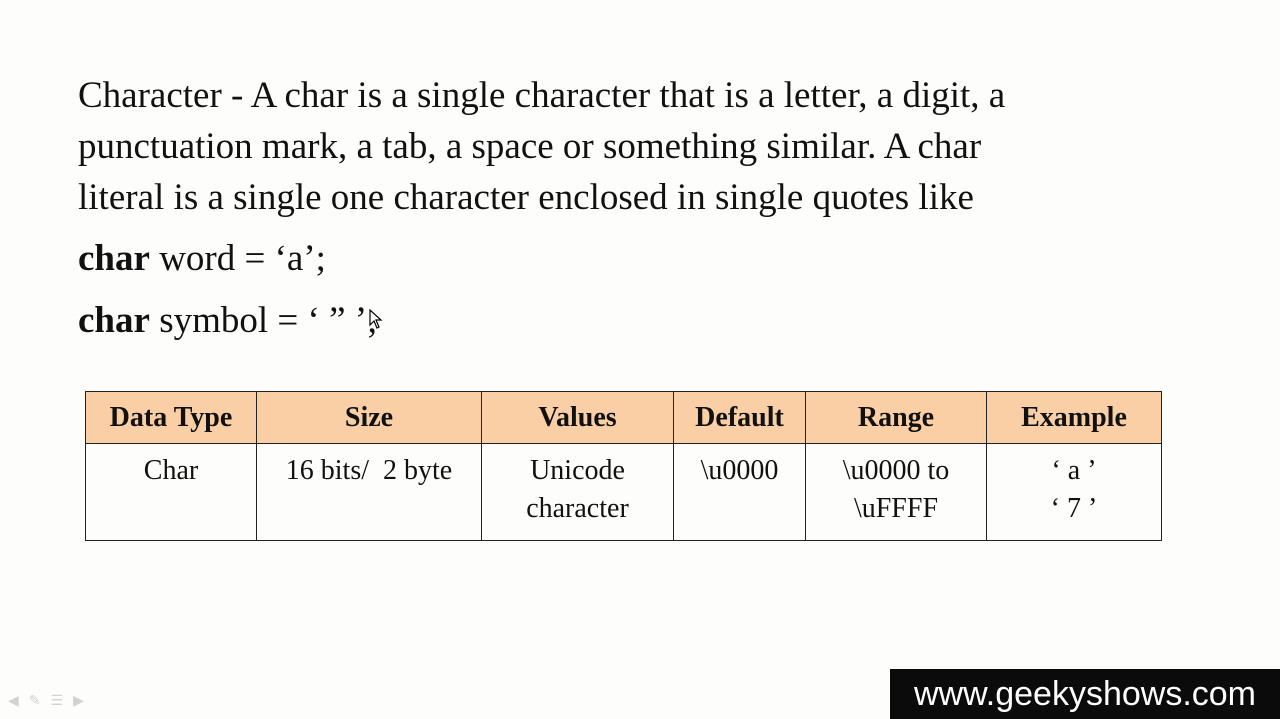 This screenshot has height=719, width=1280. What do you see at coordinates (577, 492) in the screenshot?
I see `cell-values: Unicode character` at bounding box center [577, 492].